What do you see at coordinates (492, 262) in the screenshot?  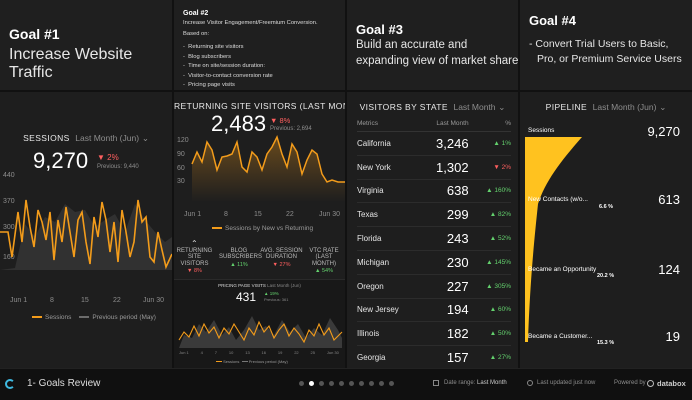 I see `state-change: ▲ 145%` at bounding box center [492, 262].